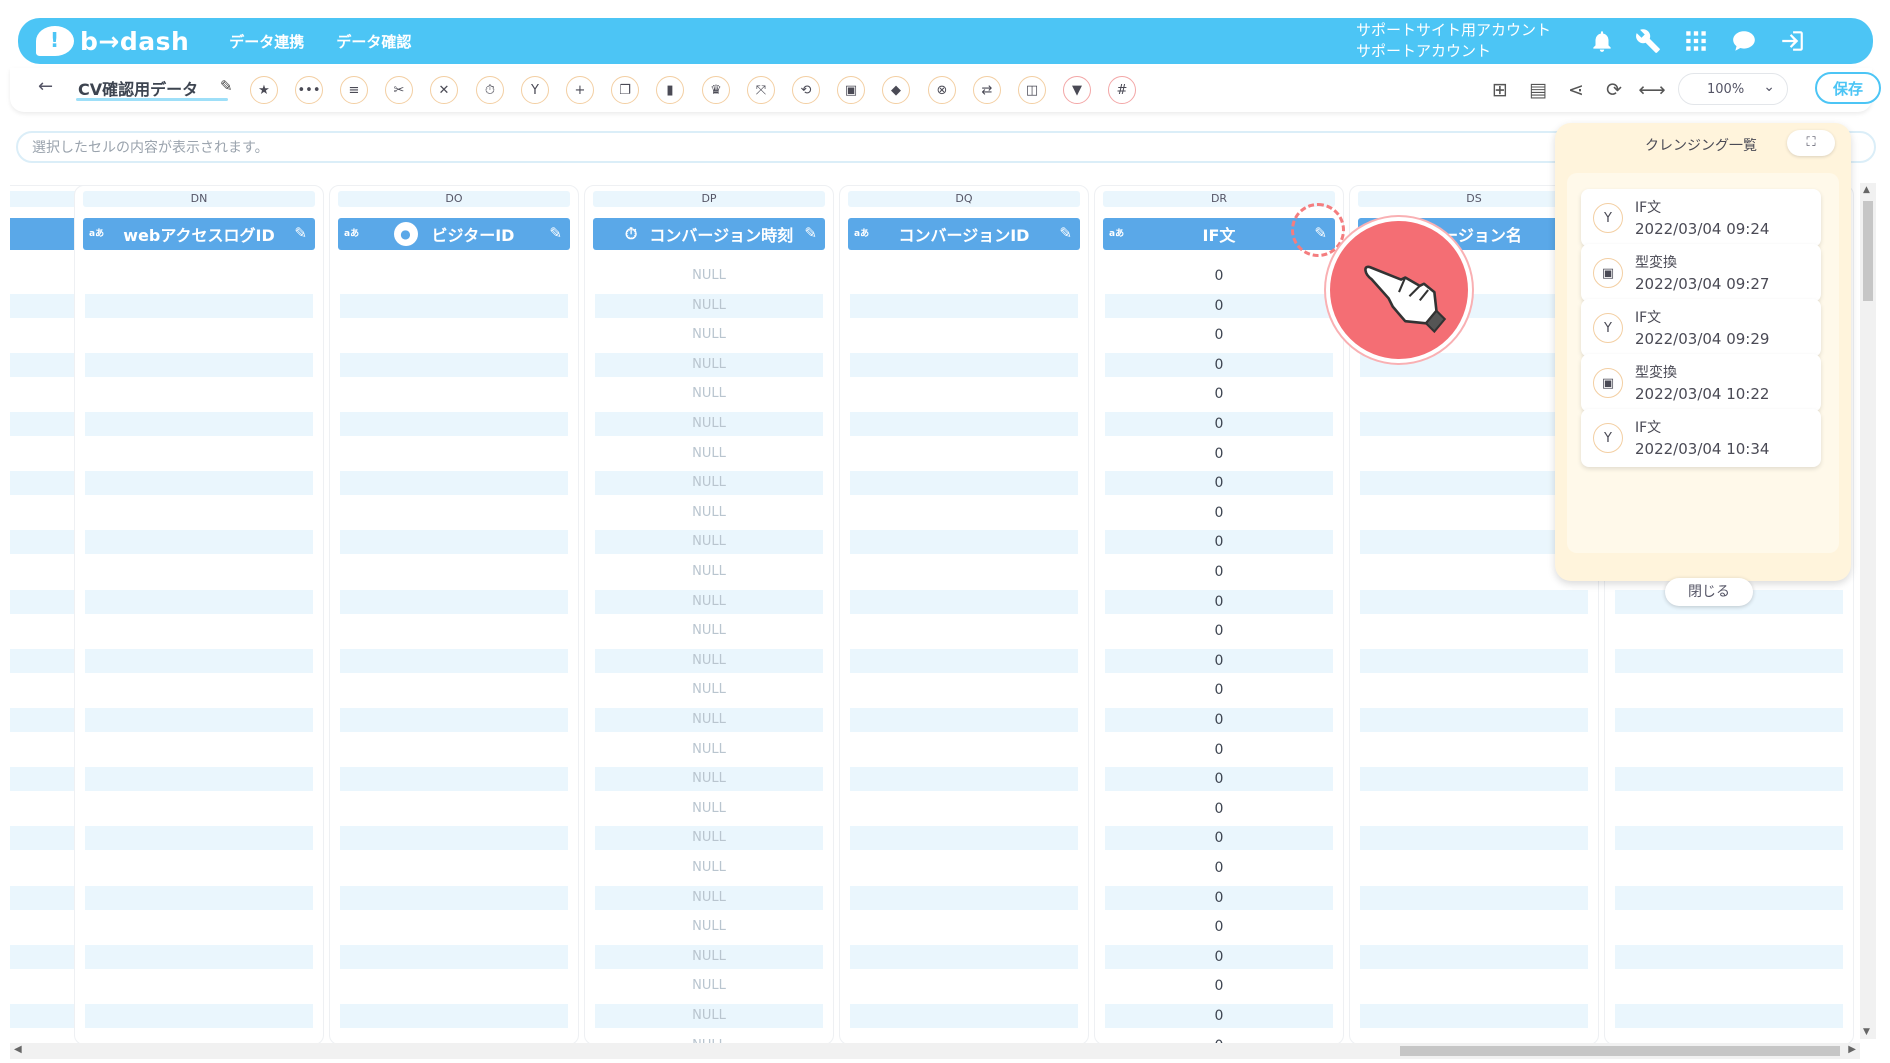  What do you see at coordinates (1576, 90) in the screenshot?
I see `share-icon: ⋖` at bounding box center [1576, 90].